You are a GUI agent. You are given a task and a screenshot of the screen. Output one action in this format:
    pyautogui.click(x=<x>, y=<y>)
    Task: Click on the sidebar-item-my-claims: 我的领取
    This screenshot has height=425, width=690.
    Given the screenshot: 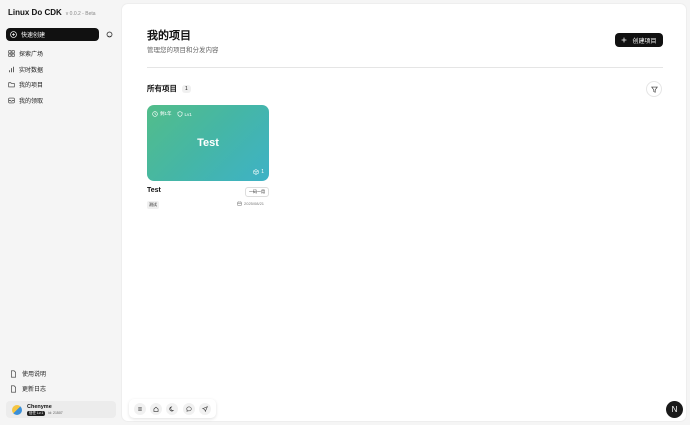 What is the action you would take?
    pyautogui.click(x=60, y=101)
    